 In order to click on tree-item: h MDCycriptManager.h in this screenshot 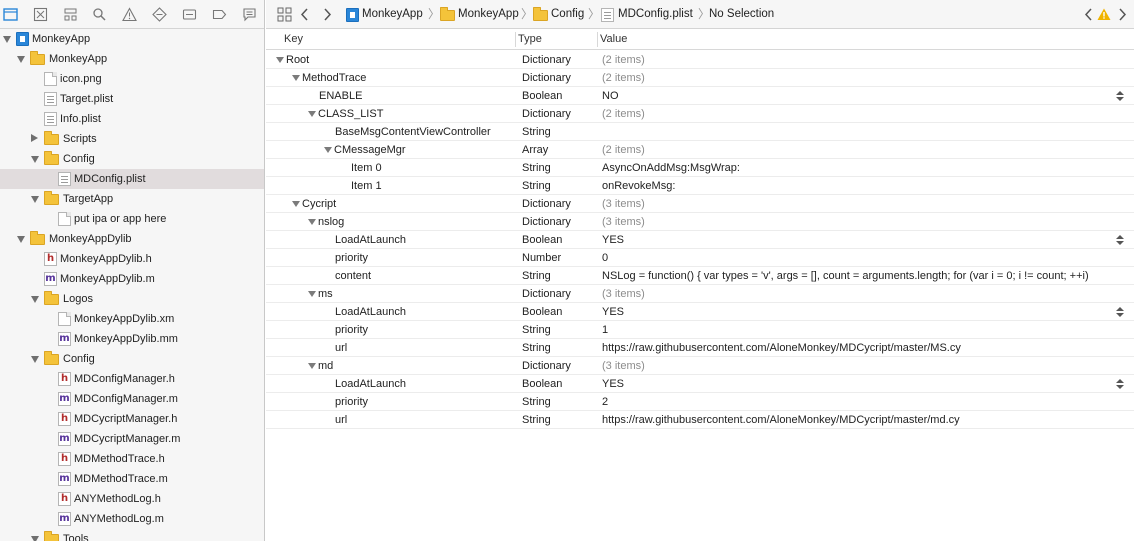, I will do `click(132, 419)`.